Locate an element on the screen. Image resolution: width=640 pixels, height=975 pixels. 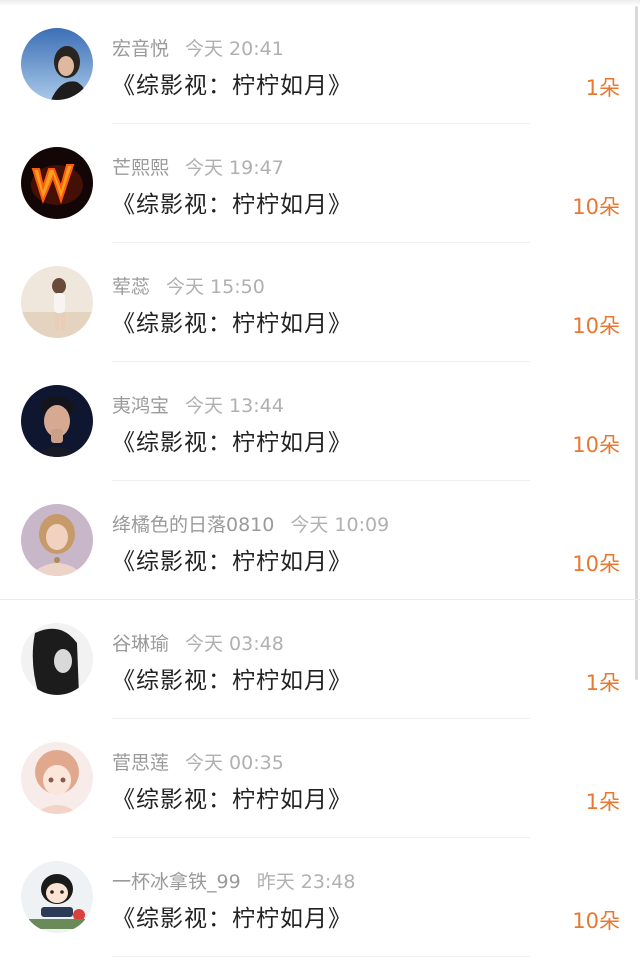
timestamp: 今天 10:09 is located at coordinates (340, 525).